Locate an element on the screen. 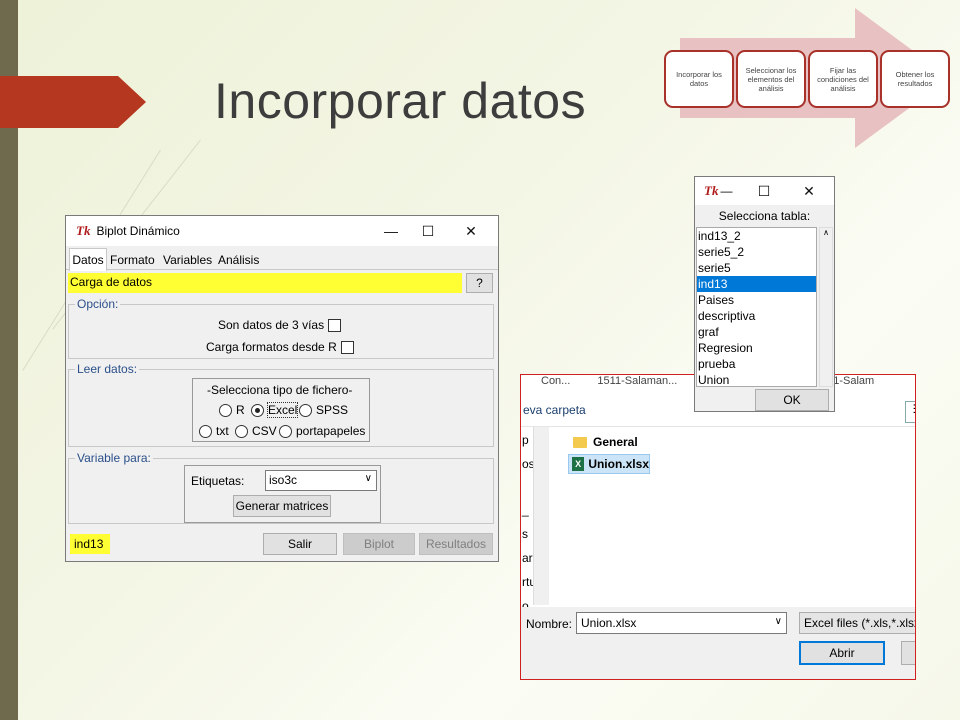  radio-portapapeles is located at coordinates (285, 431).